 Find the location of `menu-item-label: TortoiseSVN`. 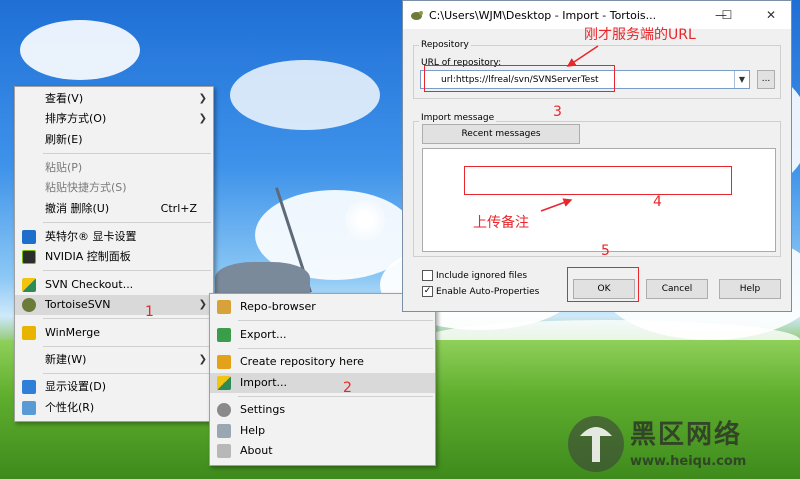

menu-item-label: TortoiseSVN is located at coordinates (78, 304).